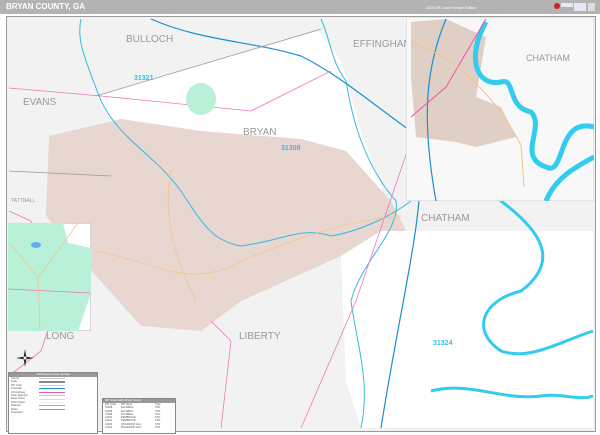 The image size is (600, 435). I want to click on legend-population-title: Population, so click(17, 412).